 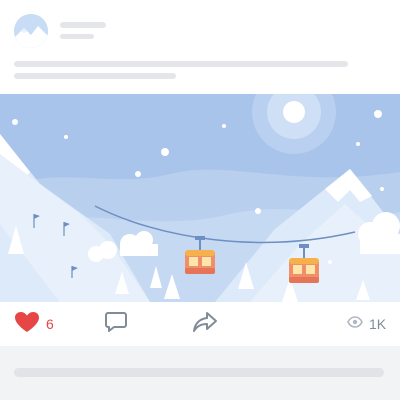 What do you see at coordinates (27, 324) in the screenshot?
I see `heart-icon` at bounding box center [27, 324].